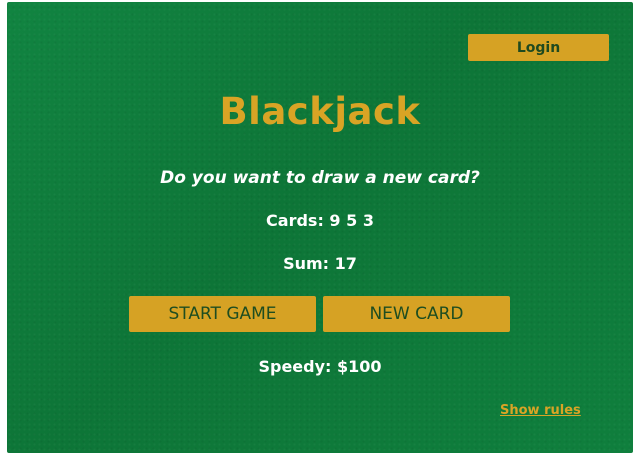  I want to click on player-balance: Speedy: $100, so click(320, 366).